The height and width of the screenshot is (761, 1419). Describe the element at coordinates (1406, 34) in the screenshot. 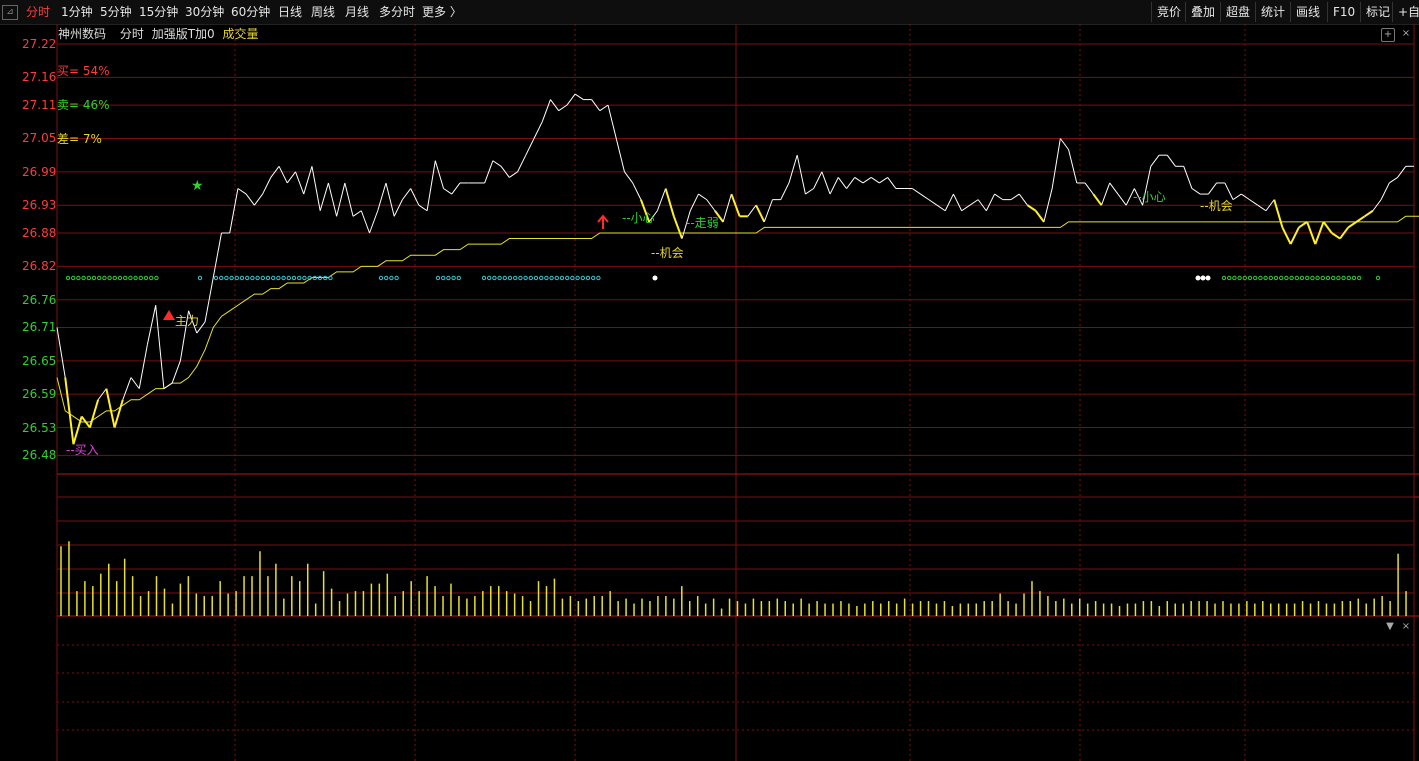

I see `close-icon: ×` at that location.